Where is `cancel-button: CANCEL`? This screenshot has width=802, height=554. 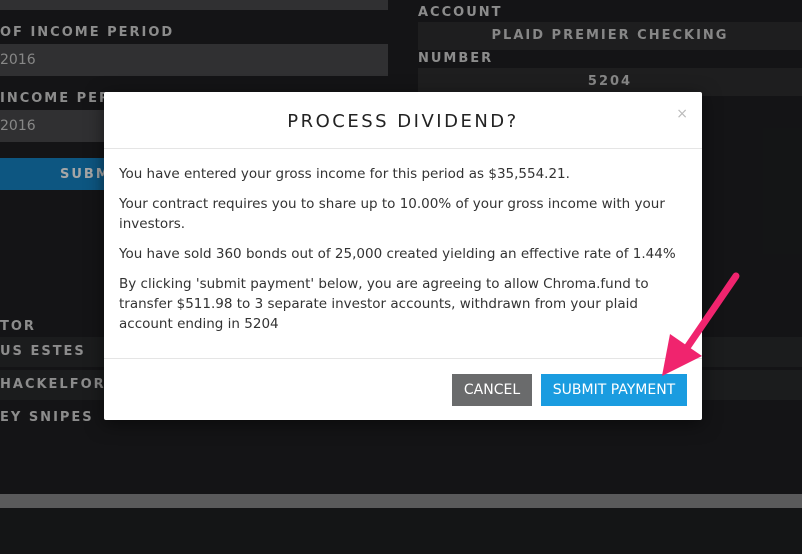
cancel-button: CANCEL is located at coordinates (492, 390).